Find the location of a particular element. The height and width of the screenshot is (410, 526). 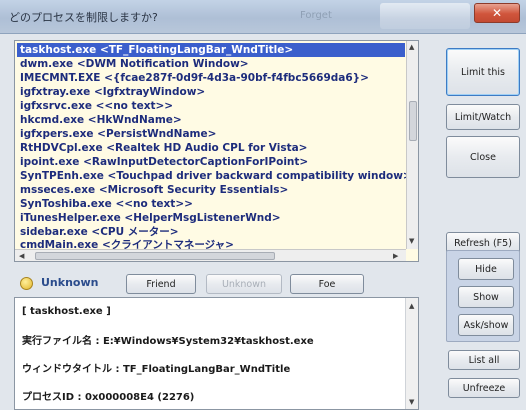

classification-status-label: Unknown is located at coordinates (70, 282).